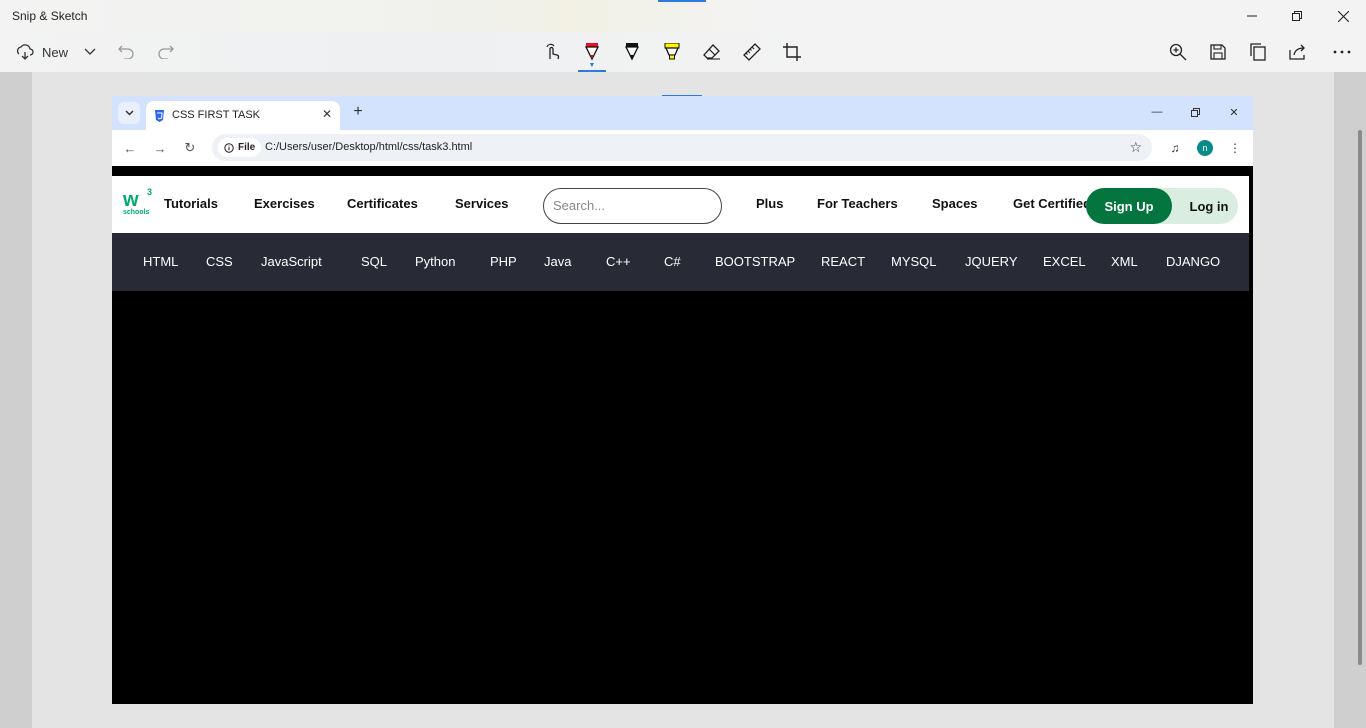 The width and height of the screenshot is (1366, 728). Describe the element at coordinates (160, 148) in the screenshot. I see `forward-button: →` at that location.